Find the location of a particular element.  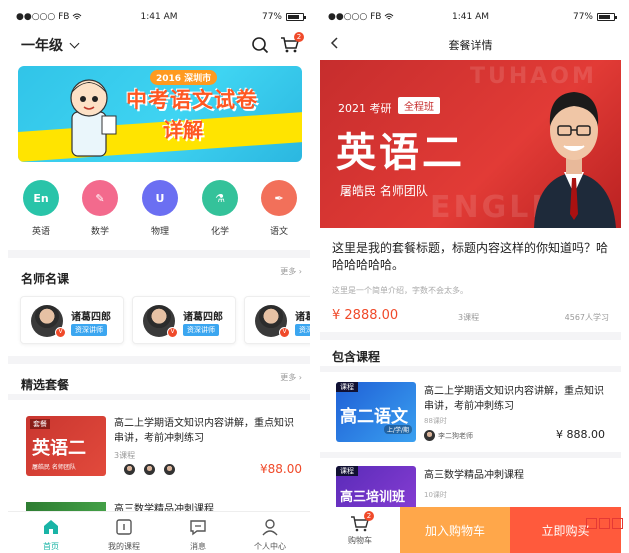

subject-label: 物理 is located at coordinates (159, 232).